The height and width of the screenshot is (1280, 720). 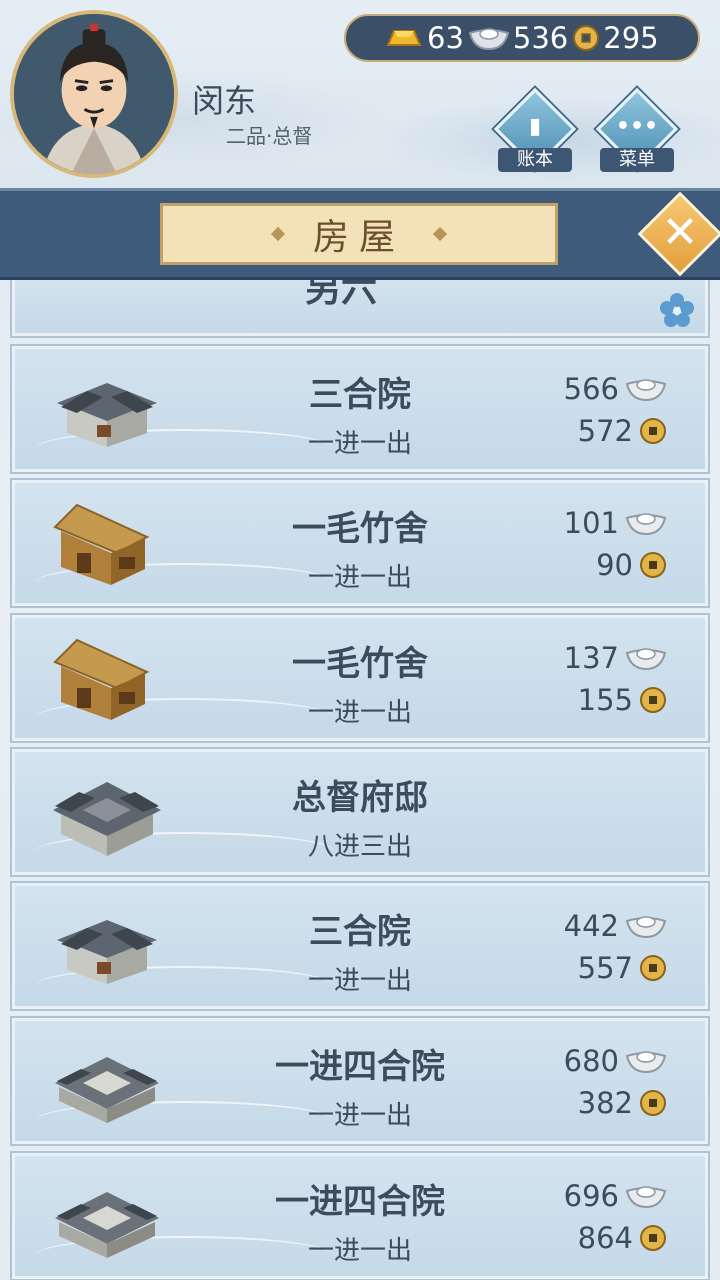 I want to click on coin-price: 155, so click(x=622, y=700).